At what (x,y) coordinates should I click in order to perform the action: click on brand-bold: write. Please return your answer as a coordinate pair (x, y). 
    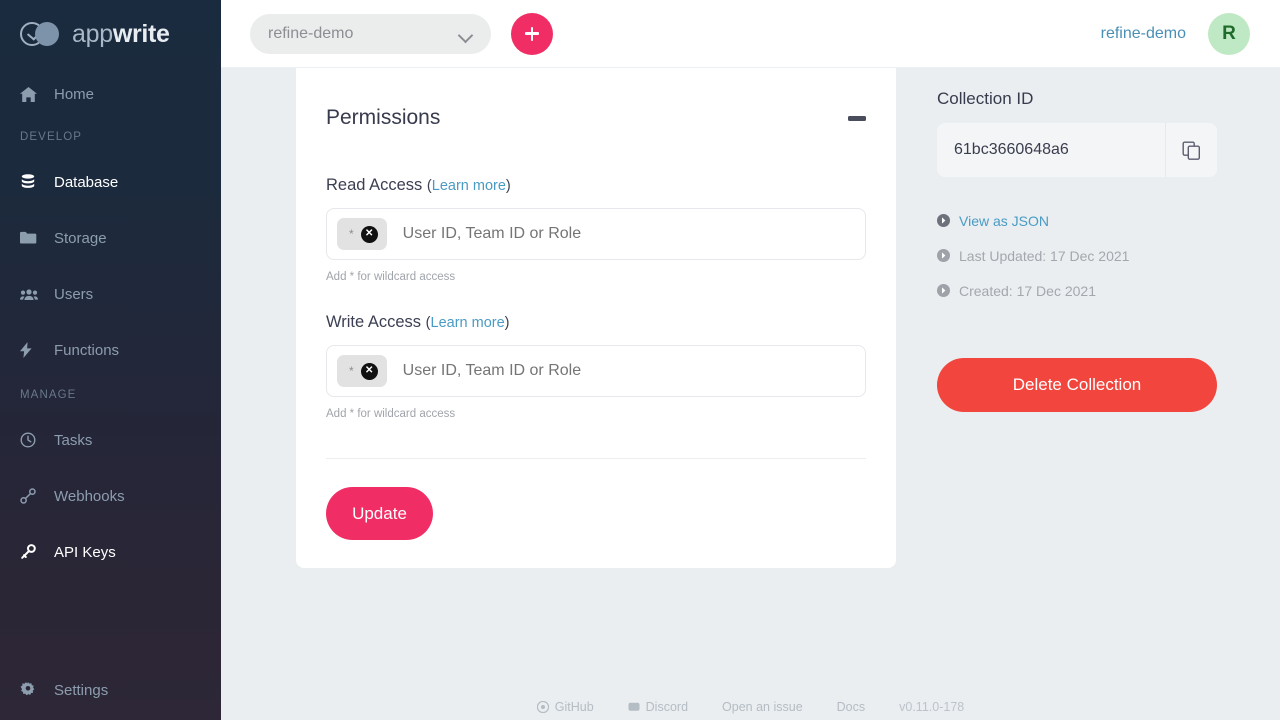
    Looking at the image, I should click on (141, 33).